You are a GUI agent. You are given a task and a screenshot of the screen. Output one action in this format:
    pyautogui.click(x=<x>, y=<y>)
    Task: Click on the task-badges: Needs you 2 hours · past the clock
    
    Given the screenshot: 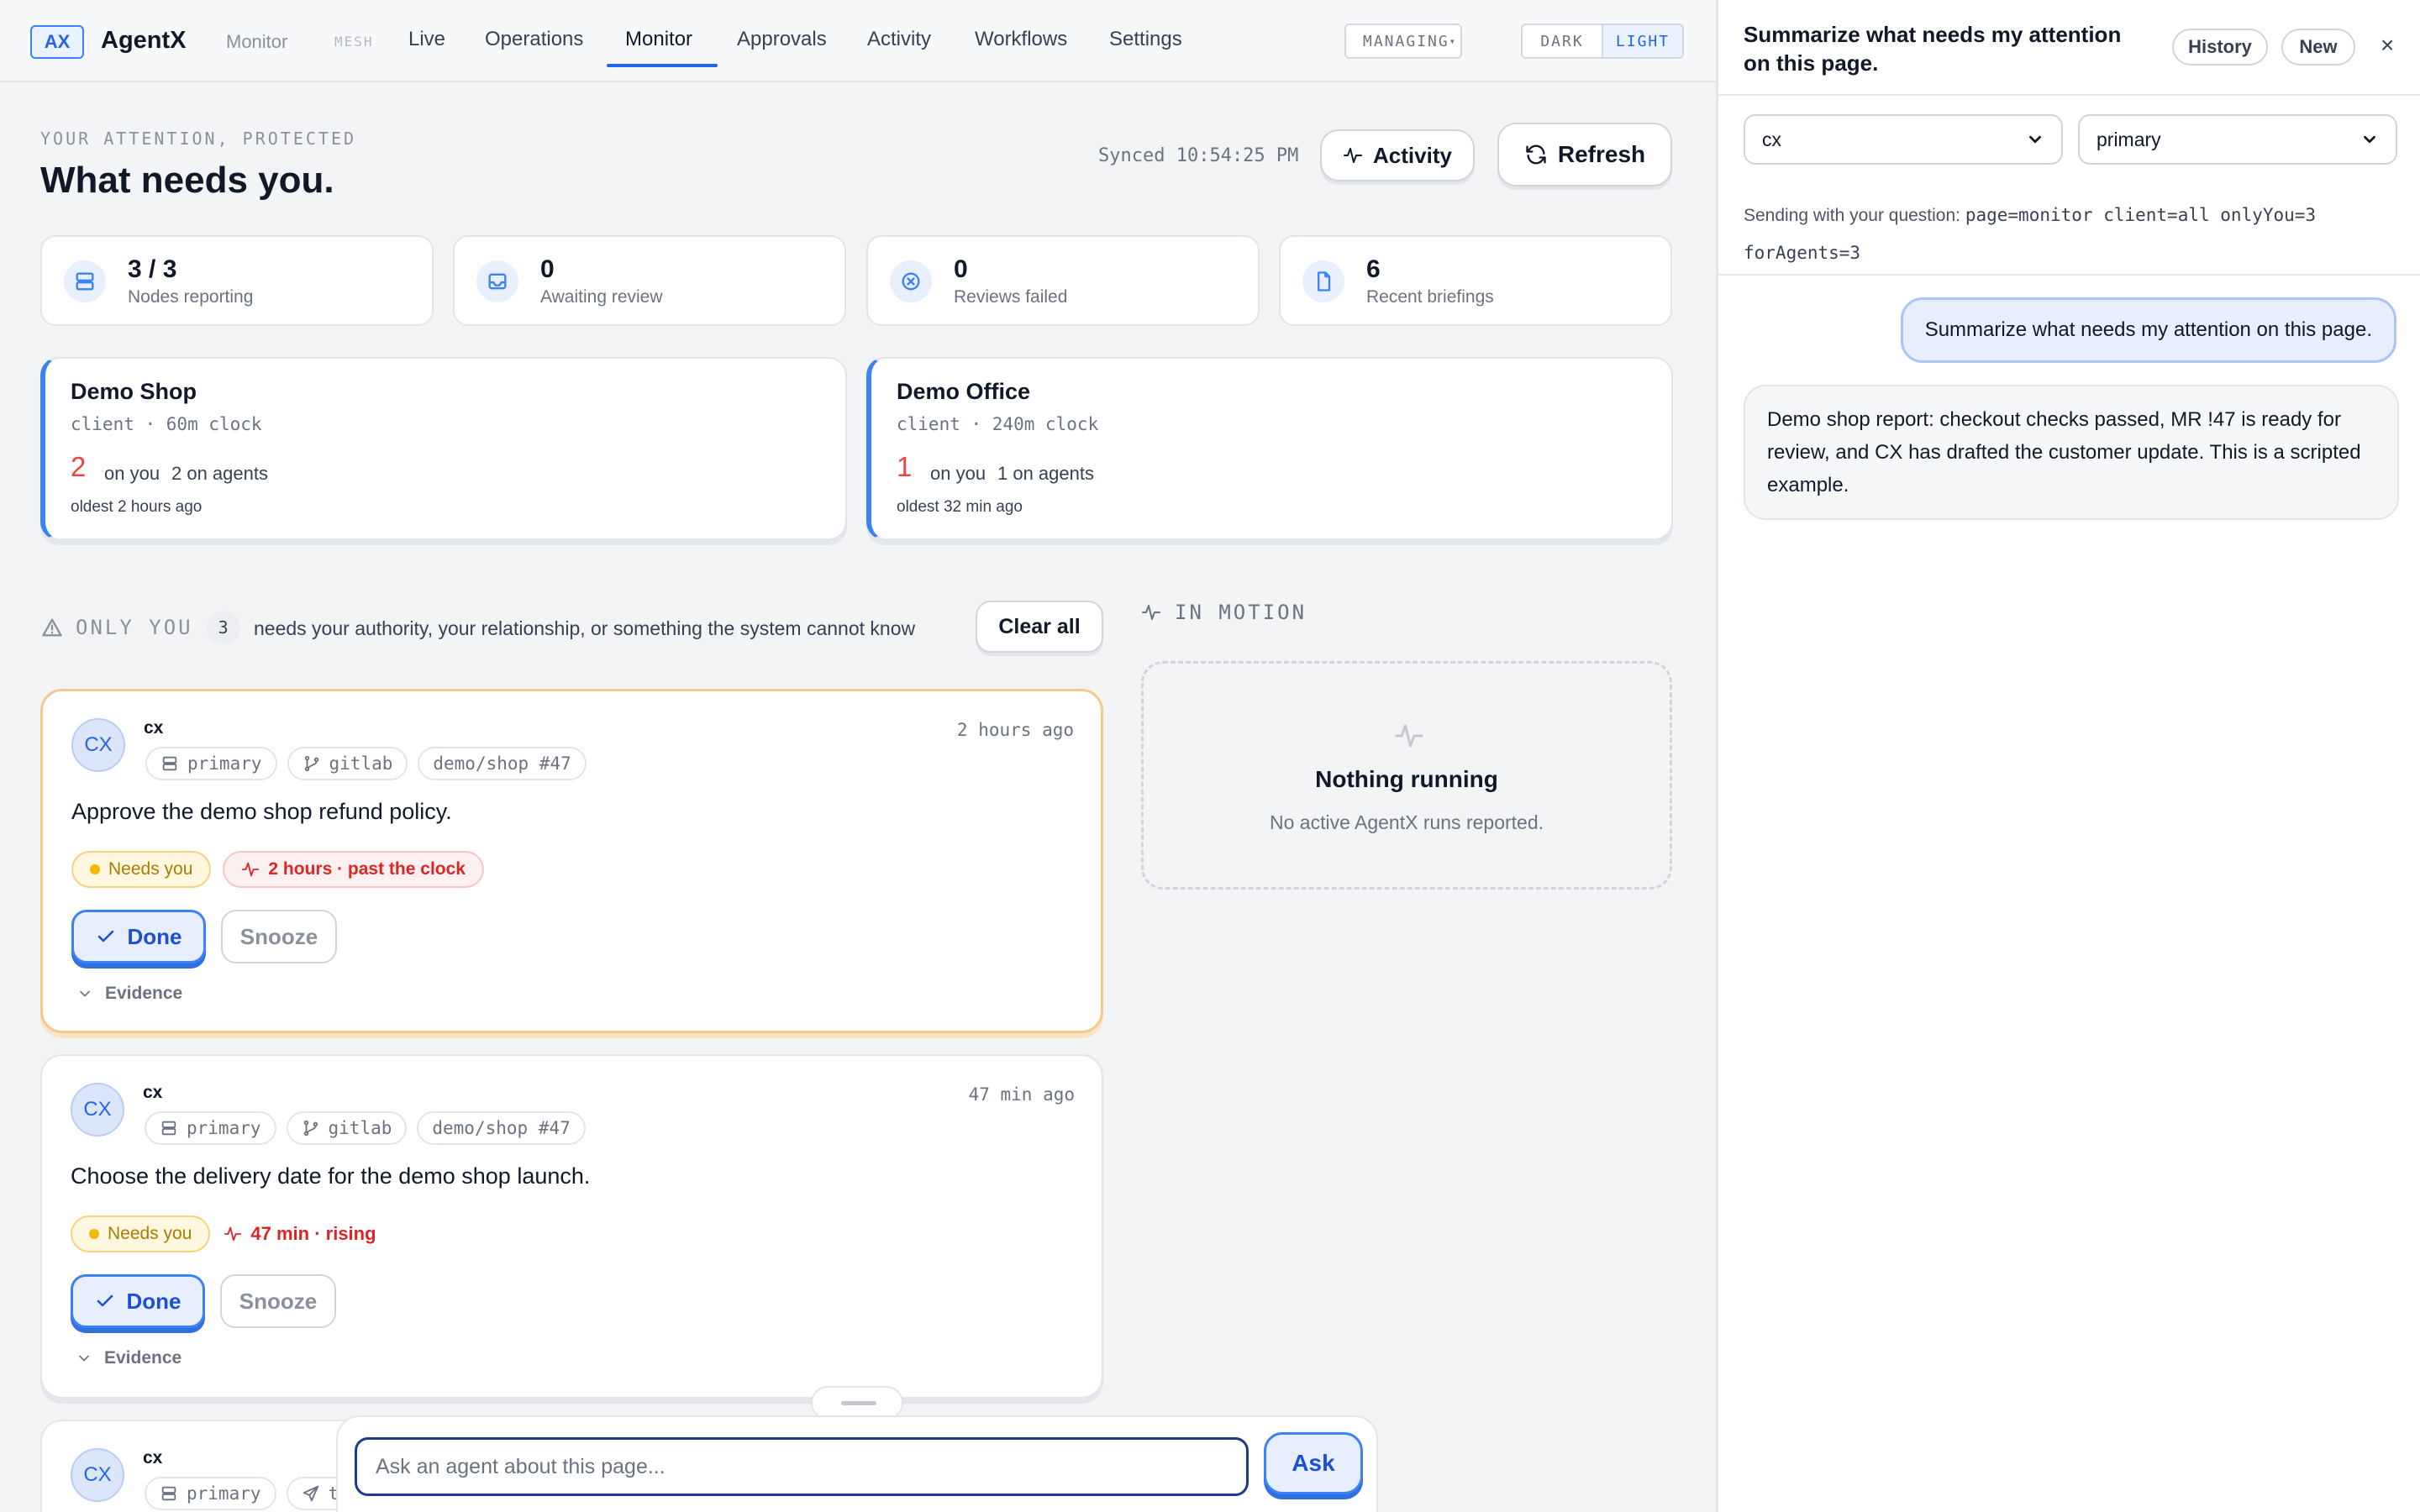 What is the action you would take?
    pyautogui.click(x=277, y=869)
    